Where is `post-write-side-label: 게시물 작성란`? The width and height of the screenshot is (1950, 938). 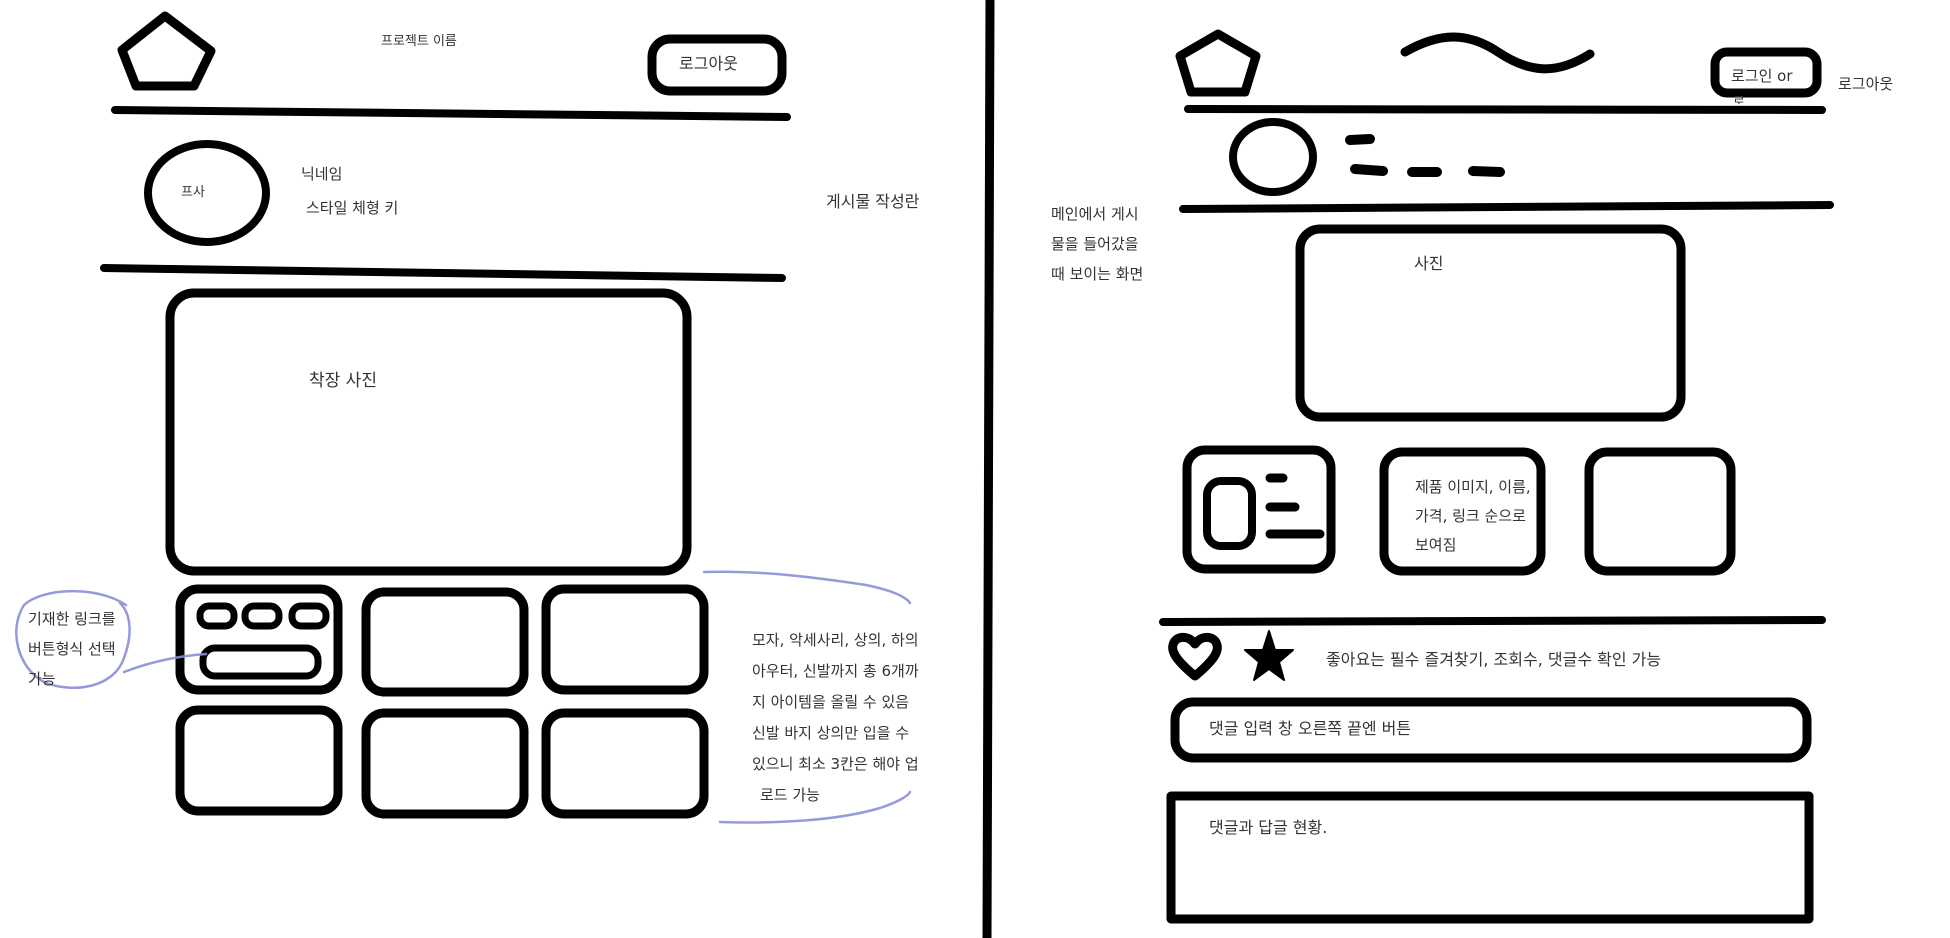 post-write-side-label: 게시물 작성란 is located at coordinates (873, 201).